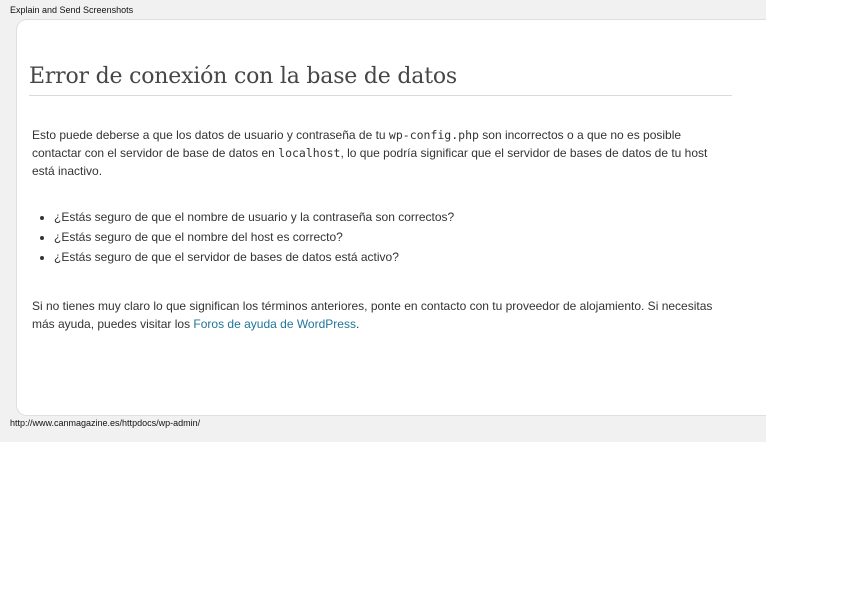 This screenshot has width=865, height=589. I want to click on page-title: Error de conexión con la base de datos, so click(380, 80).